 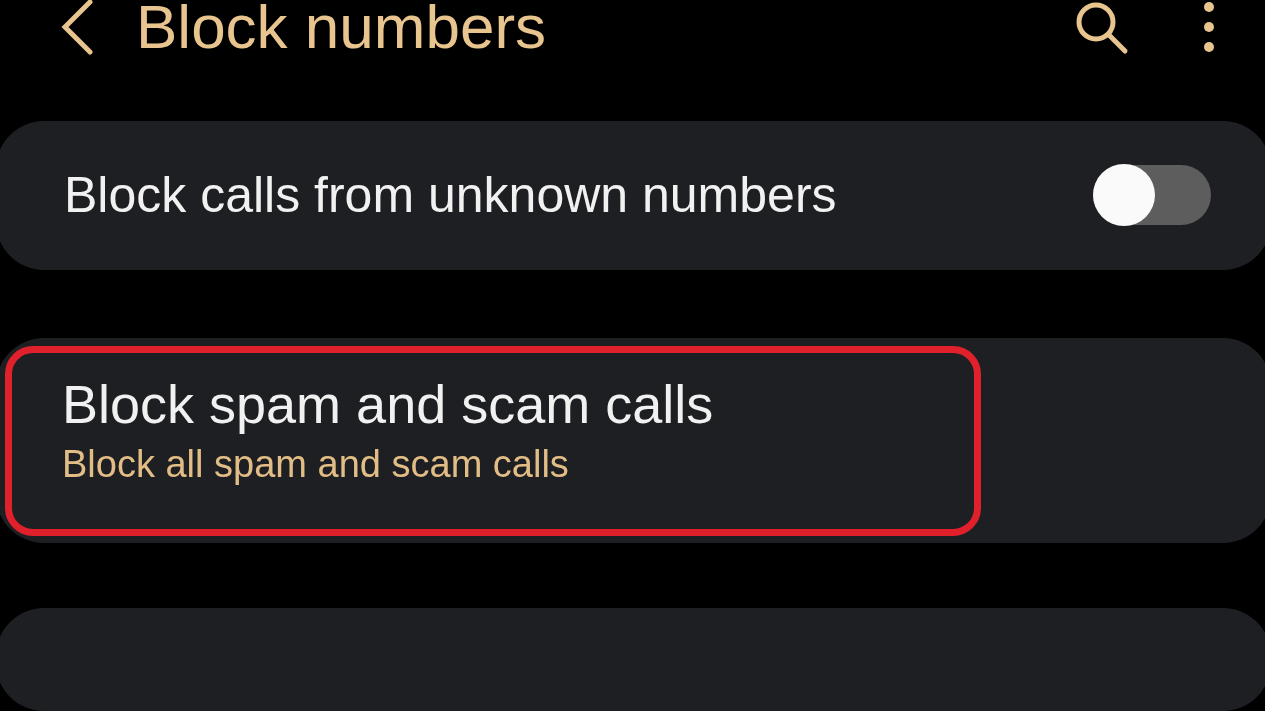 What do you see at coordinates (388, 403) in the screenshot?
I see `setting-title: Block spam and scam calls` at bounding box center [388, 403].